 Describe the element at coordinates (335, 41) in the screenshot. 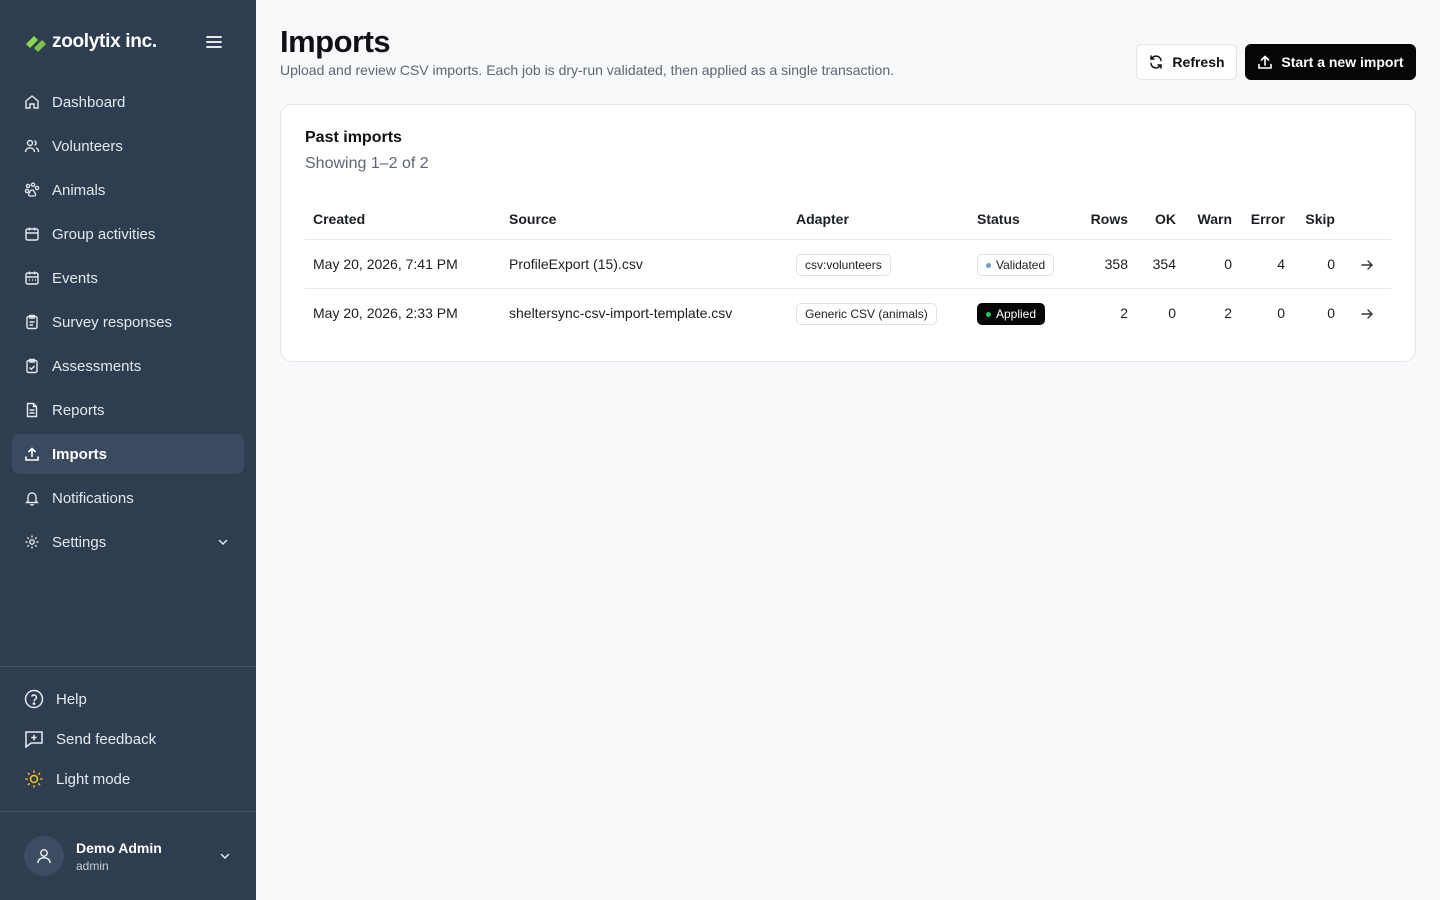

I see `page-title: Imports` at that location.